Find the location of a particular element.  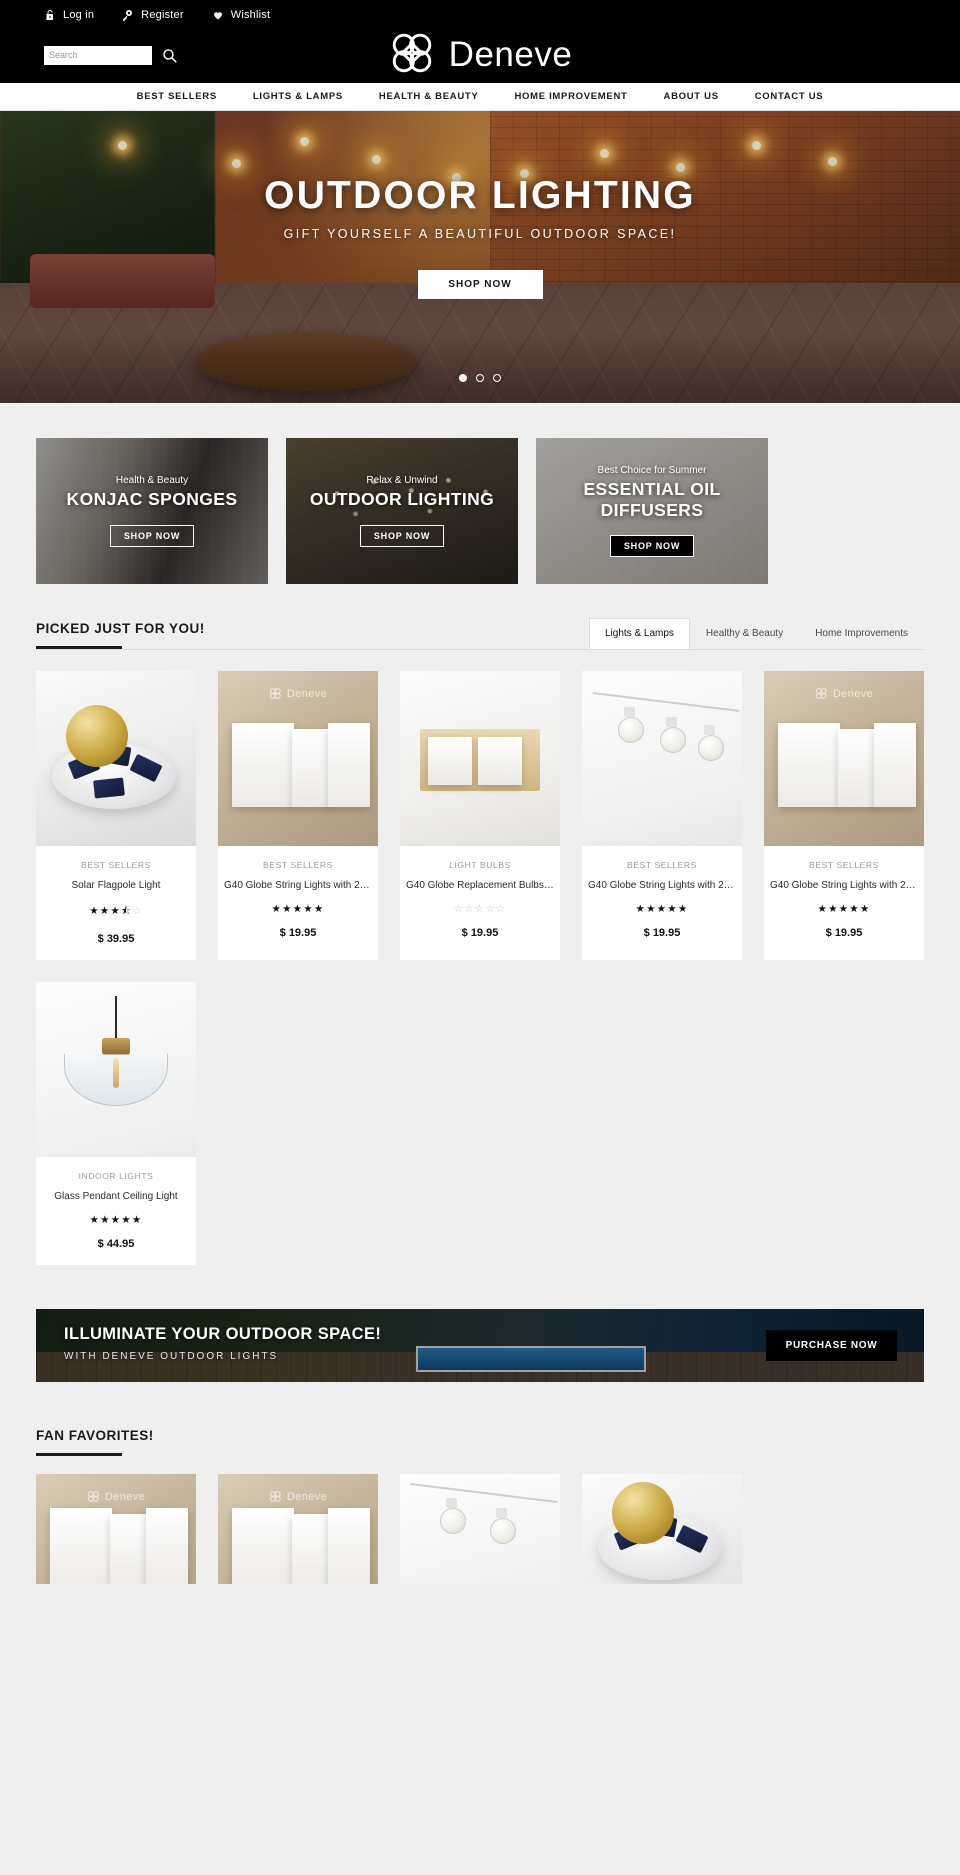

product-rating: ★★★⯪☆ is located at coordinates (116, 911).